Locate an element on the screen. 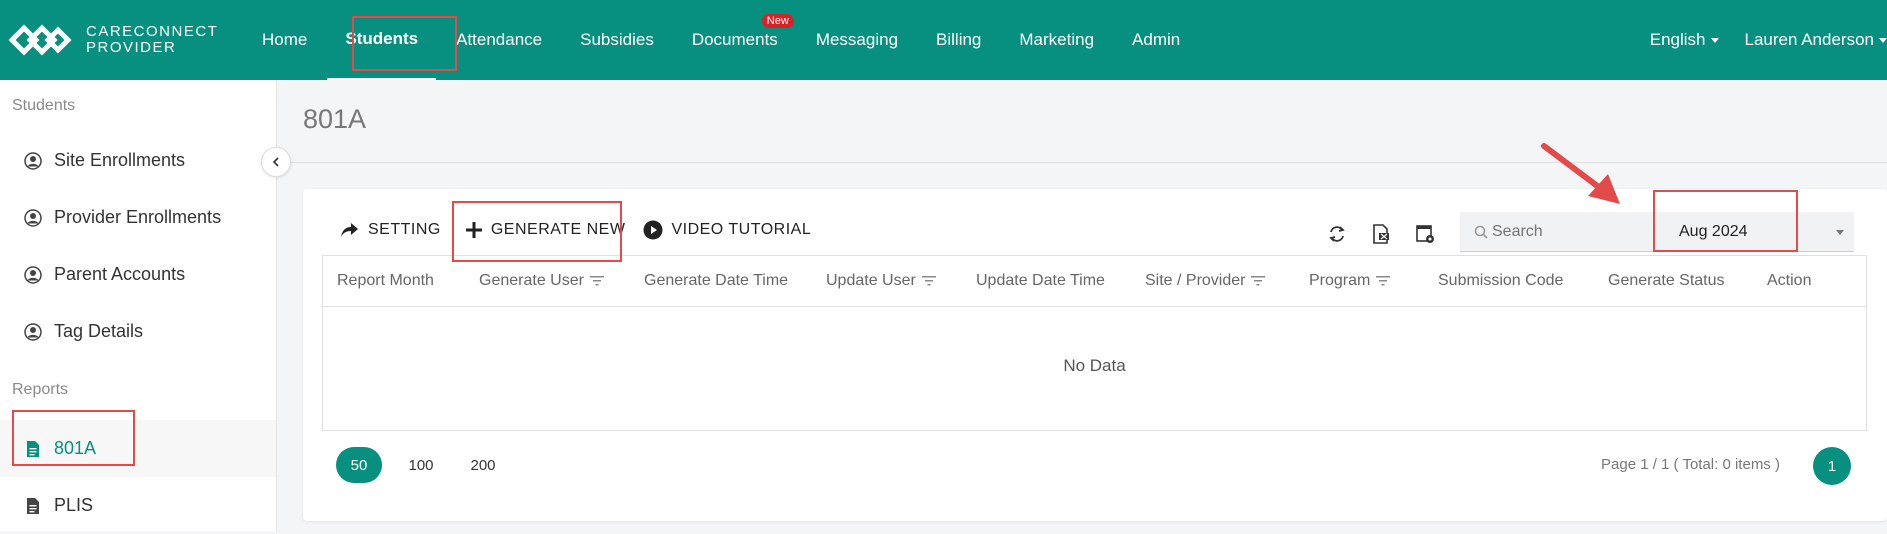 This screenshot has width=1887, height=534. column-header-report-month: Report Month is located at coordinates (385, 281).